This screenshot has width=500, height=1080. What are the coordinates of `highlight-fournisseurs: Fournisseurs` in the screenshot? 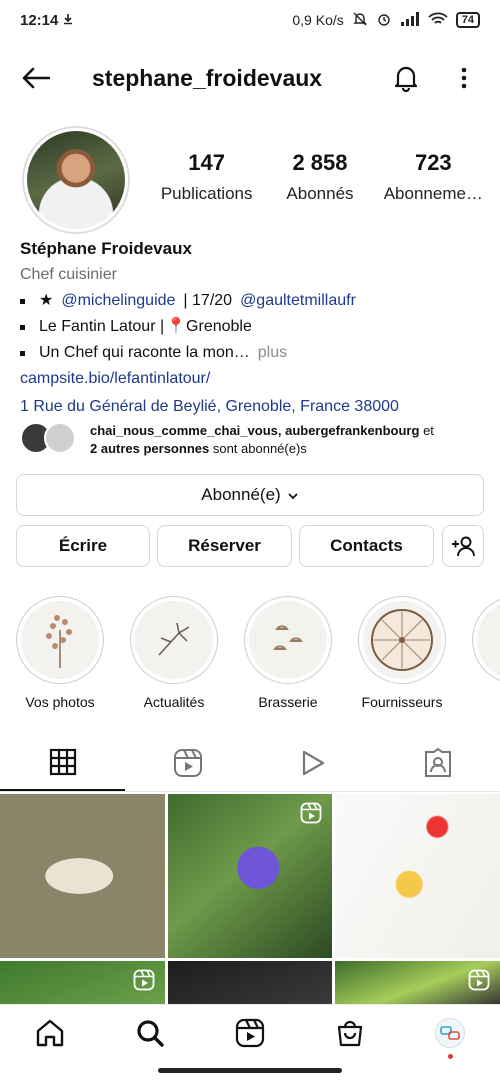 It's located at (402, 656).